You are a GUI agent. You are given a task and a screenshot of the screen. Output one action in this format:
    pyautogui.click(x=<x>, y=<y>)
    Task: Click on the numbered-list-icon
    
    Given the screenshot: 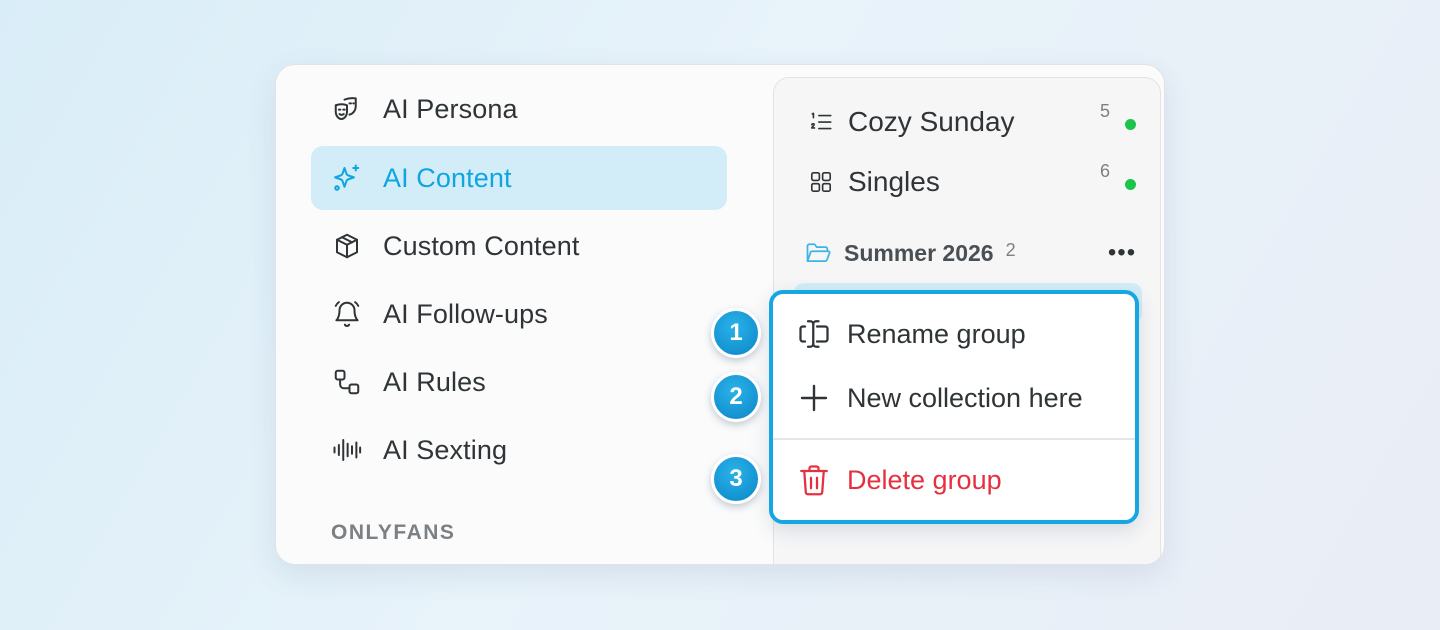 What is the action you would take?
    pyautogui.click(x=821, y=122)
    